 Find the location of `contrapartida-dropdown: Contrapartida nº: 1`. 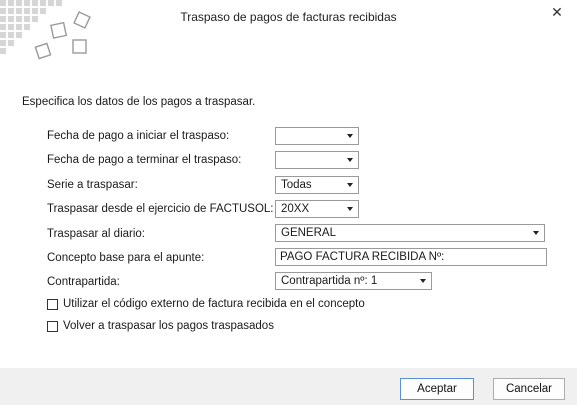

contrapartida-dropdown: Contrapartida nº: 1 is located at coordinates (353, 281).